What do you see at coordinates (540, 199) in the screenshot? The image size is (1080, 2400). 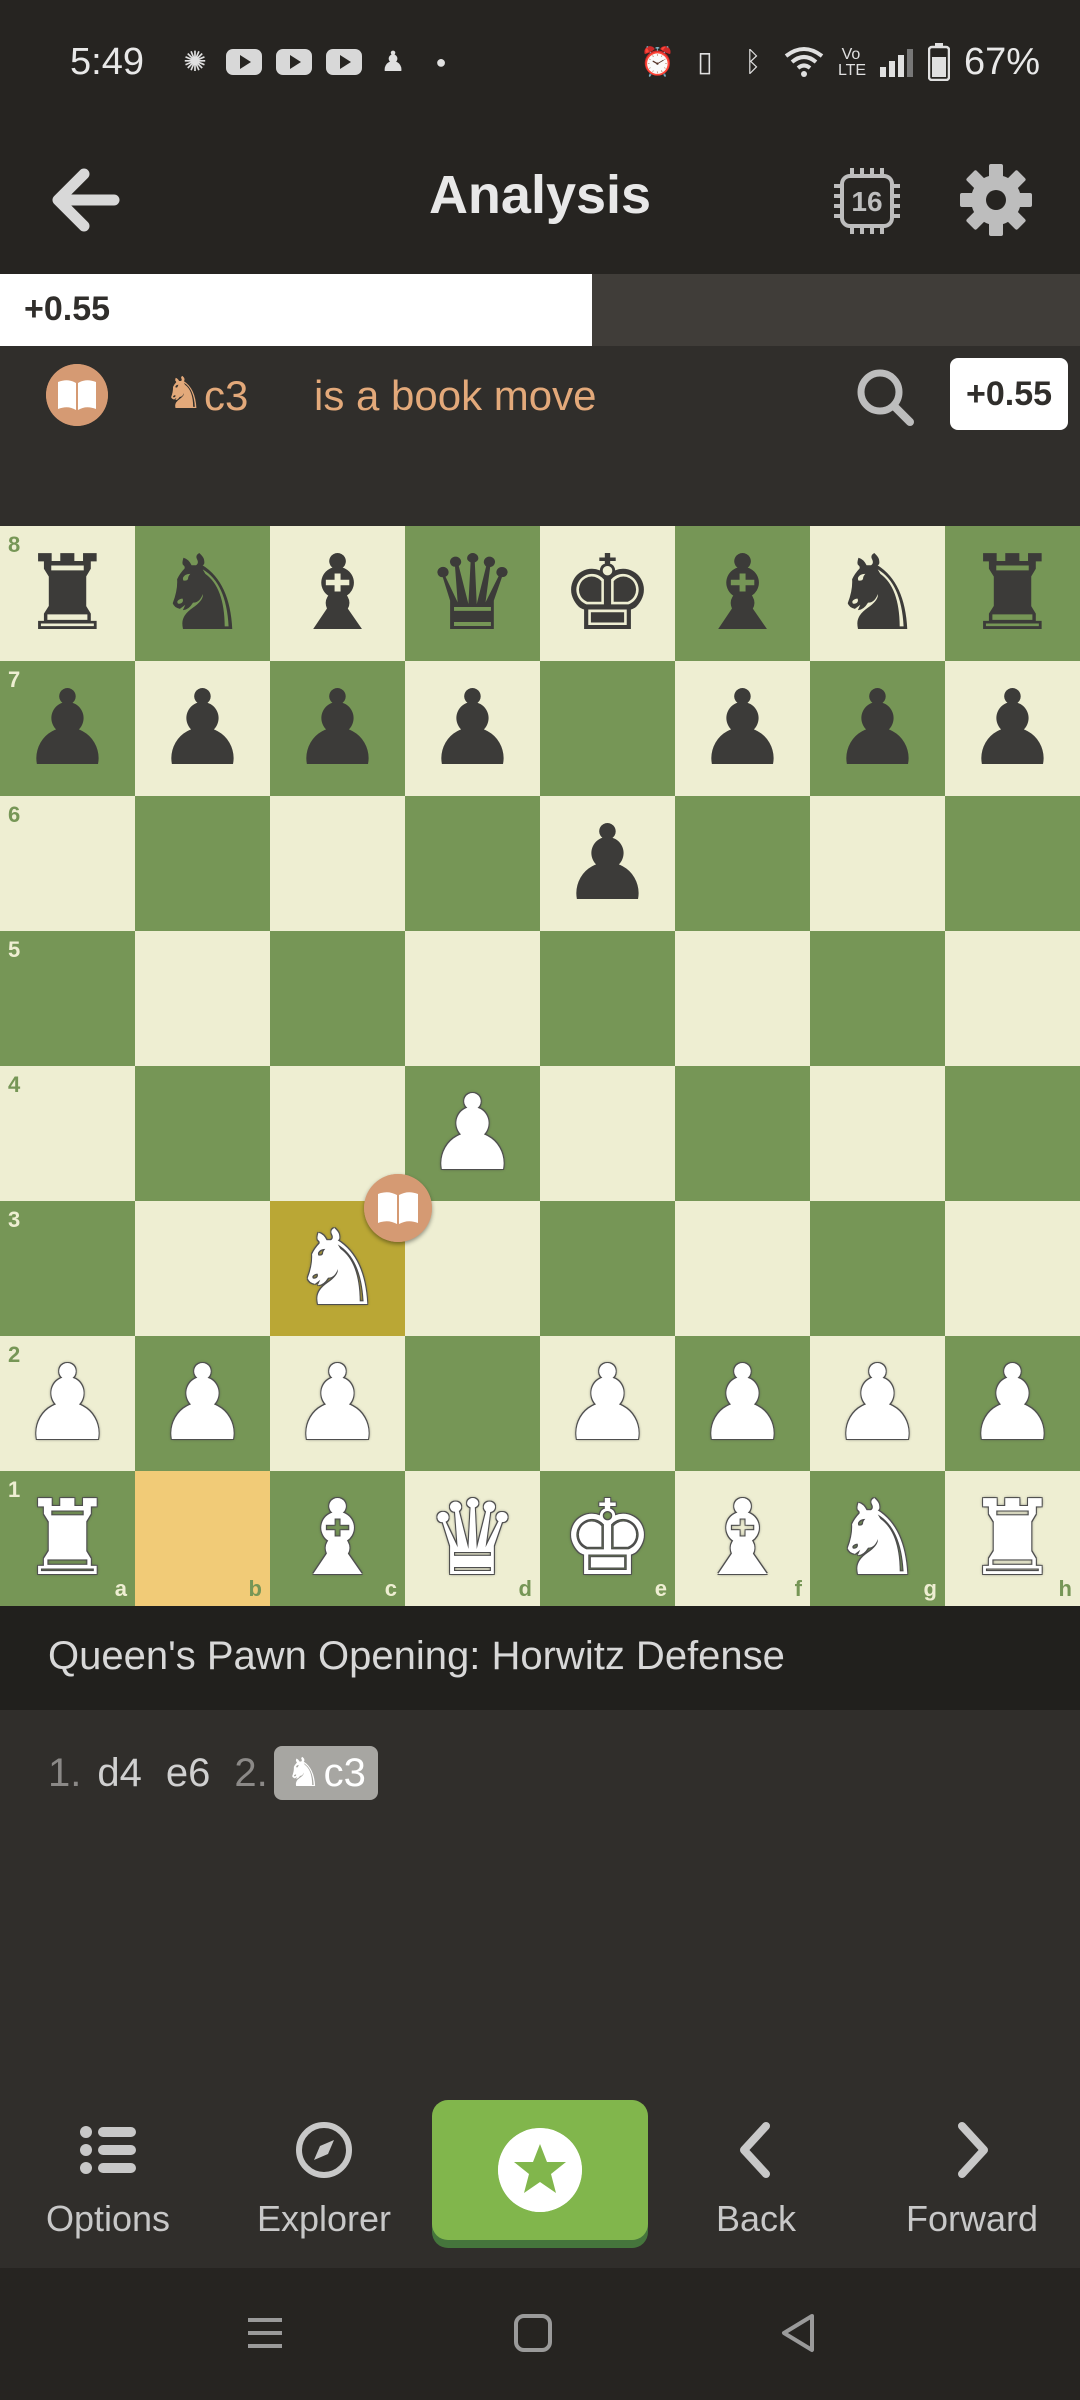 I see `app-header: Analysis 16` at bounding box center [540, 199].